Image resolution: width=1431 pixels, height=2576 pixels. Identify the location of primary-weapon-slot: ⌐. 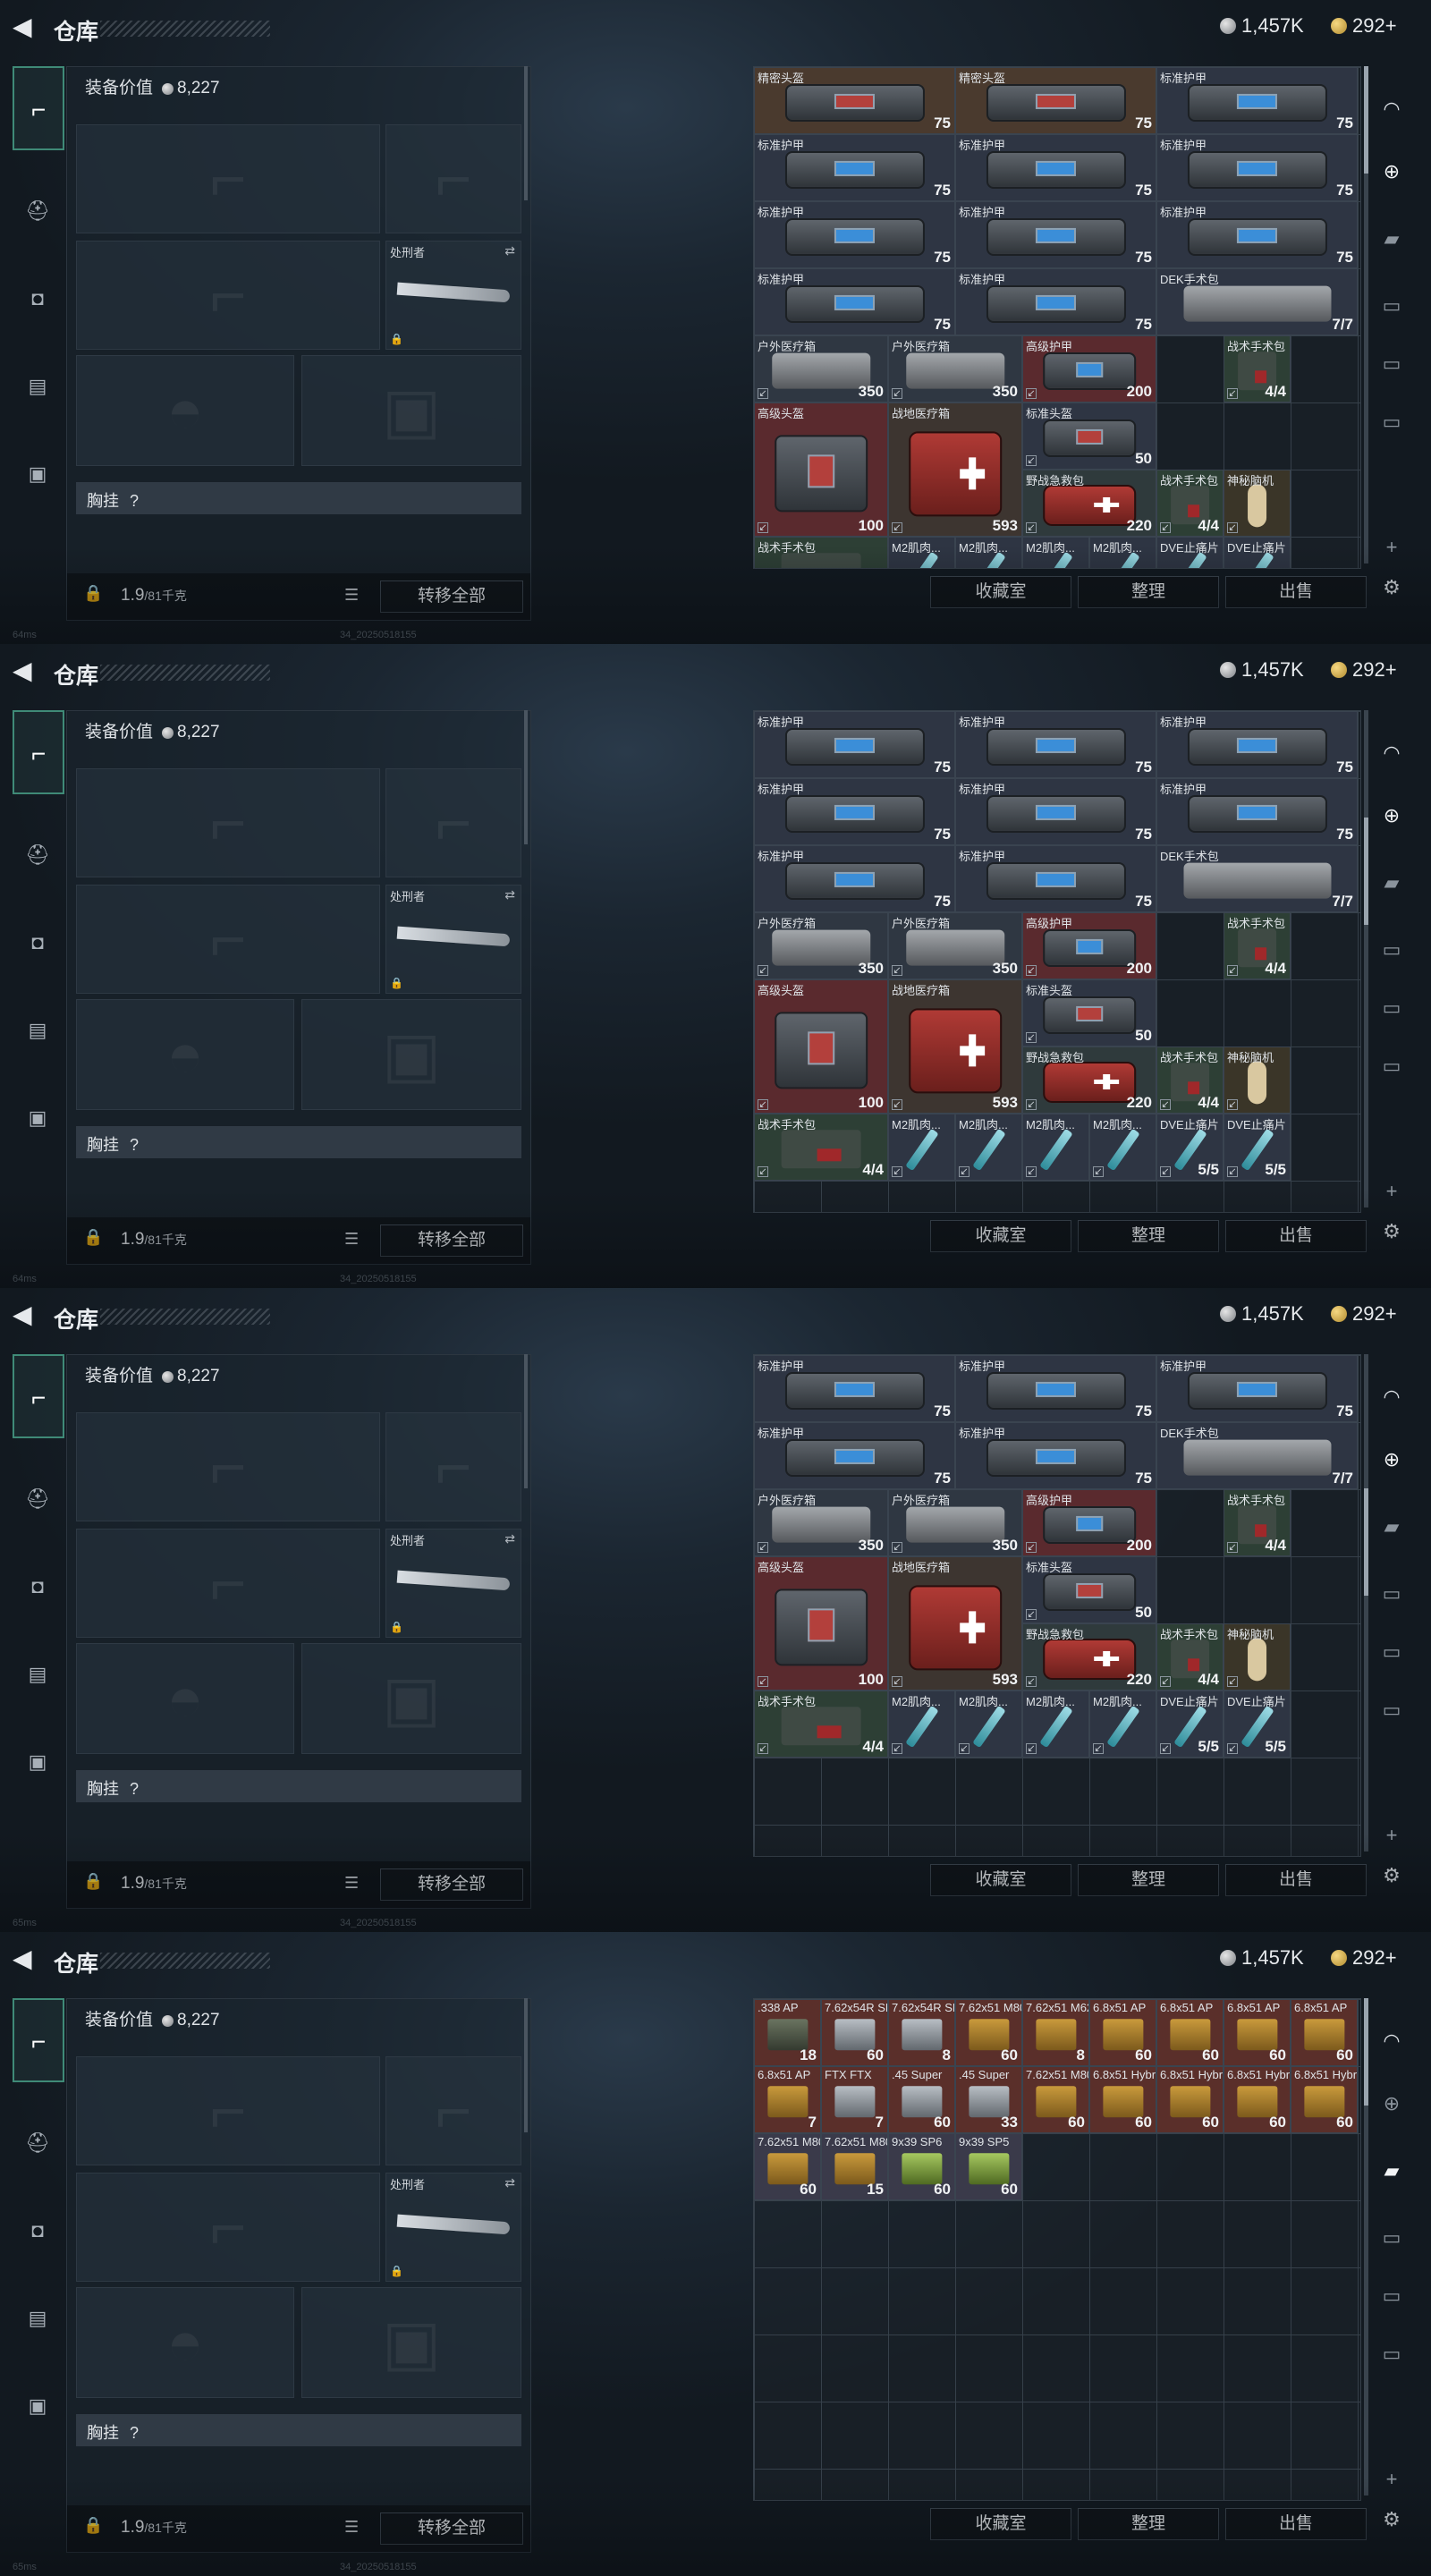
(228, 2110).